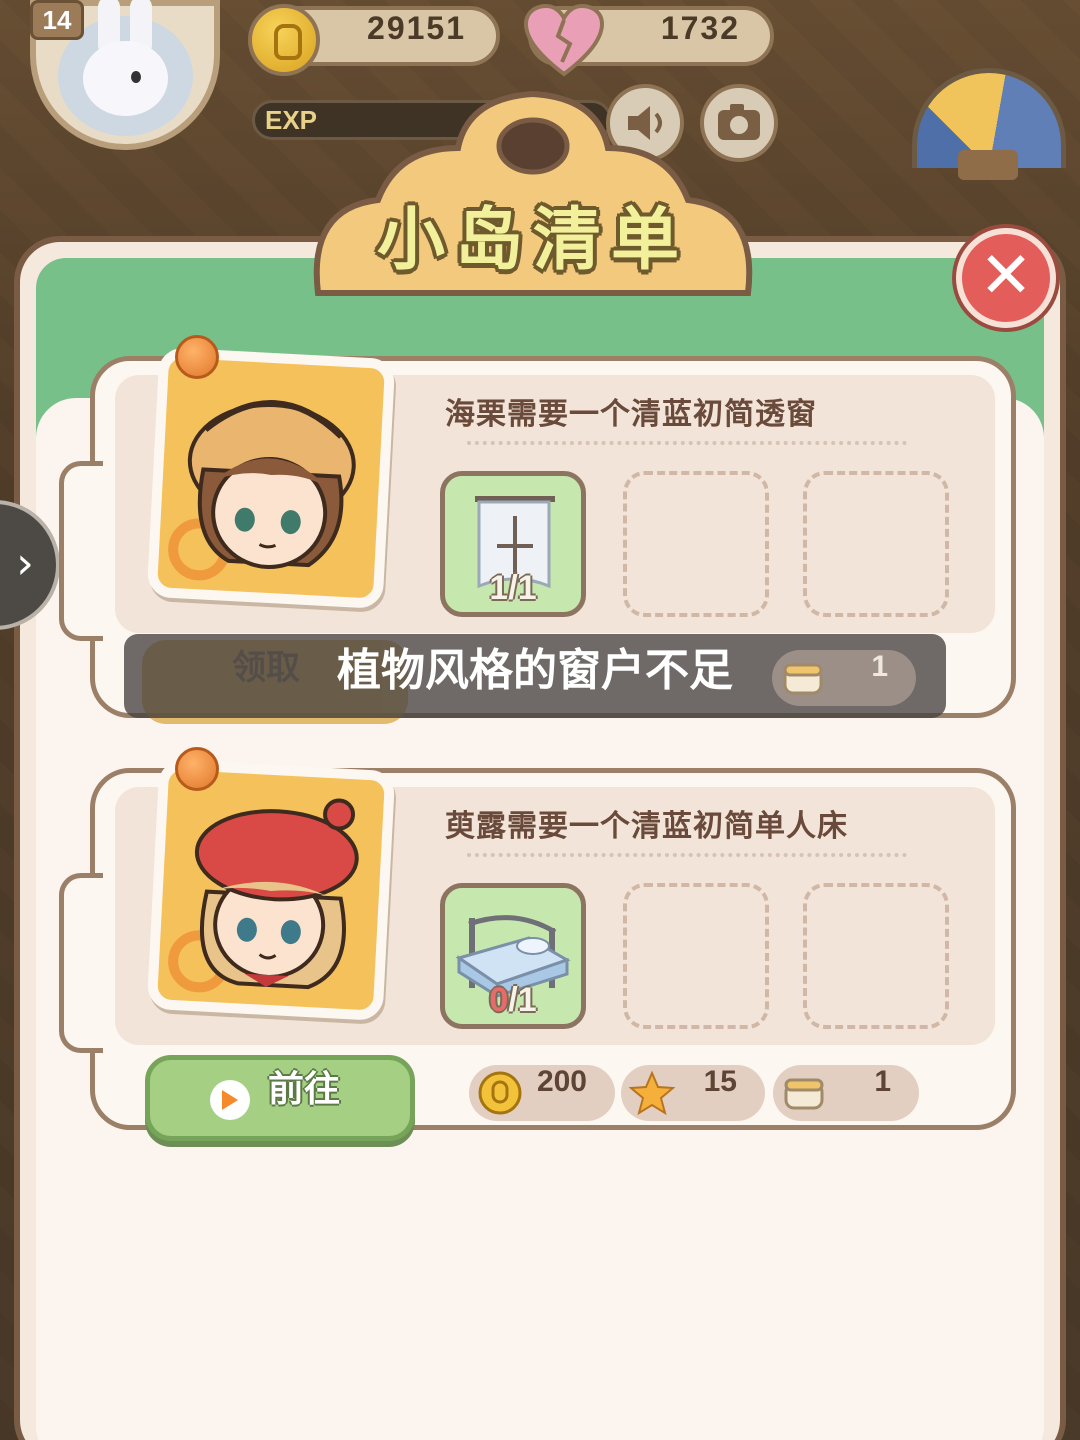 The image size is (1080, 1440). I want to click on slot-progress: 0/1, so click(513, 1000).